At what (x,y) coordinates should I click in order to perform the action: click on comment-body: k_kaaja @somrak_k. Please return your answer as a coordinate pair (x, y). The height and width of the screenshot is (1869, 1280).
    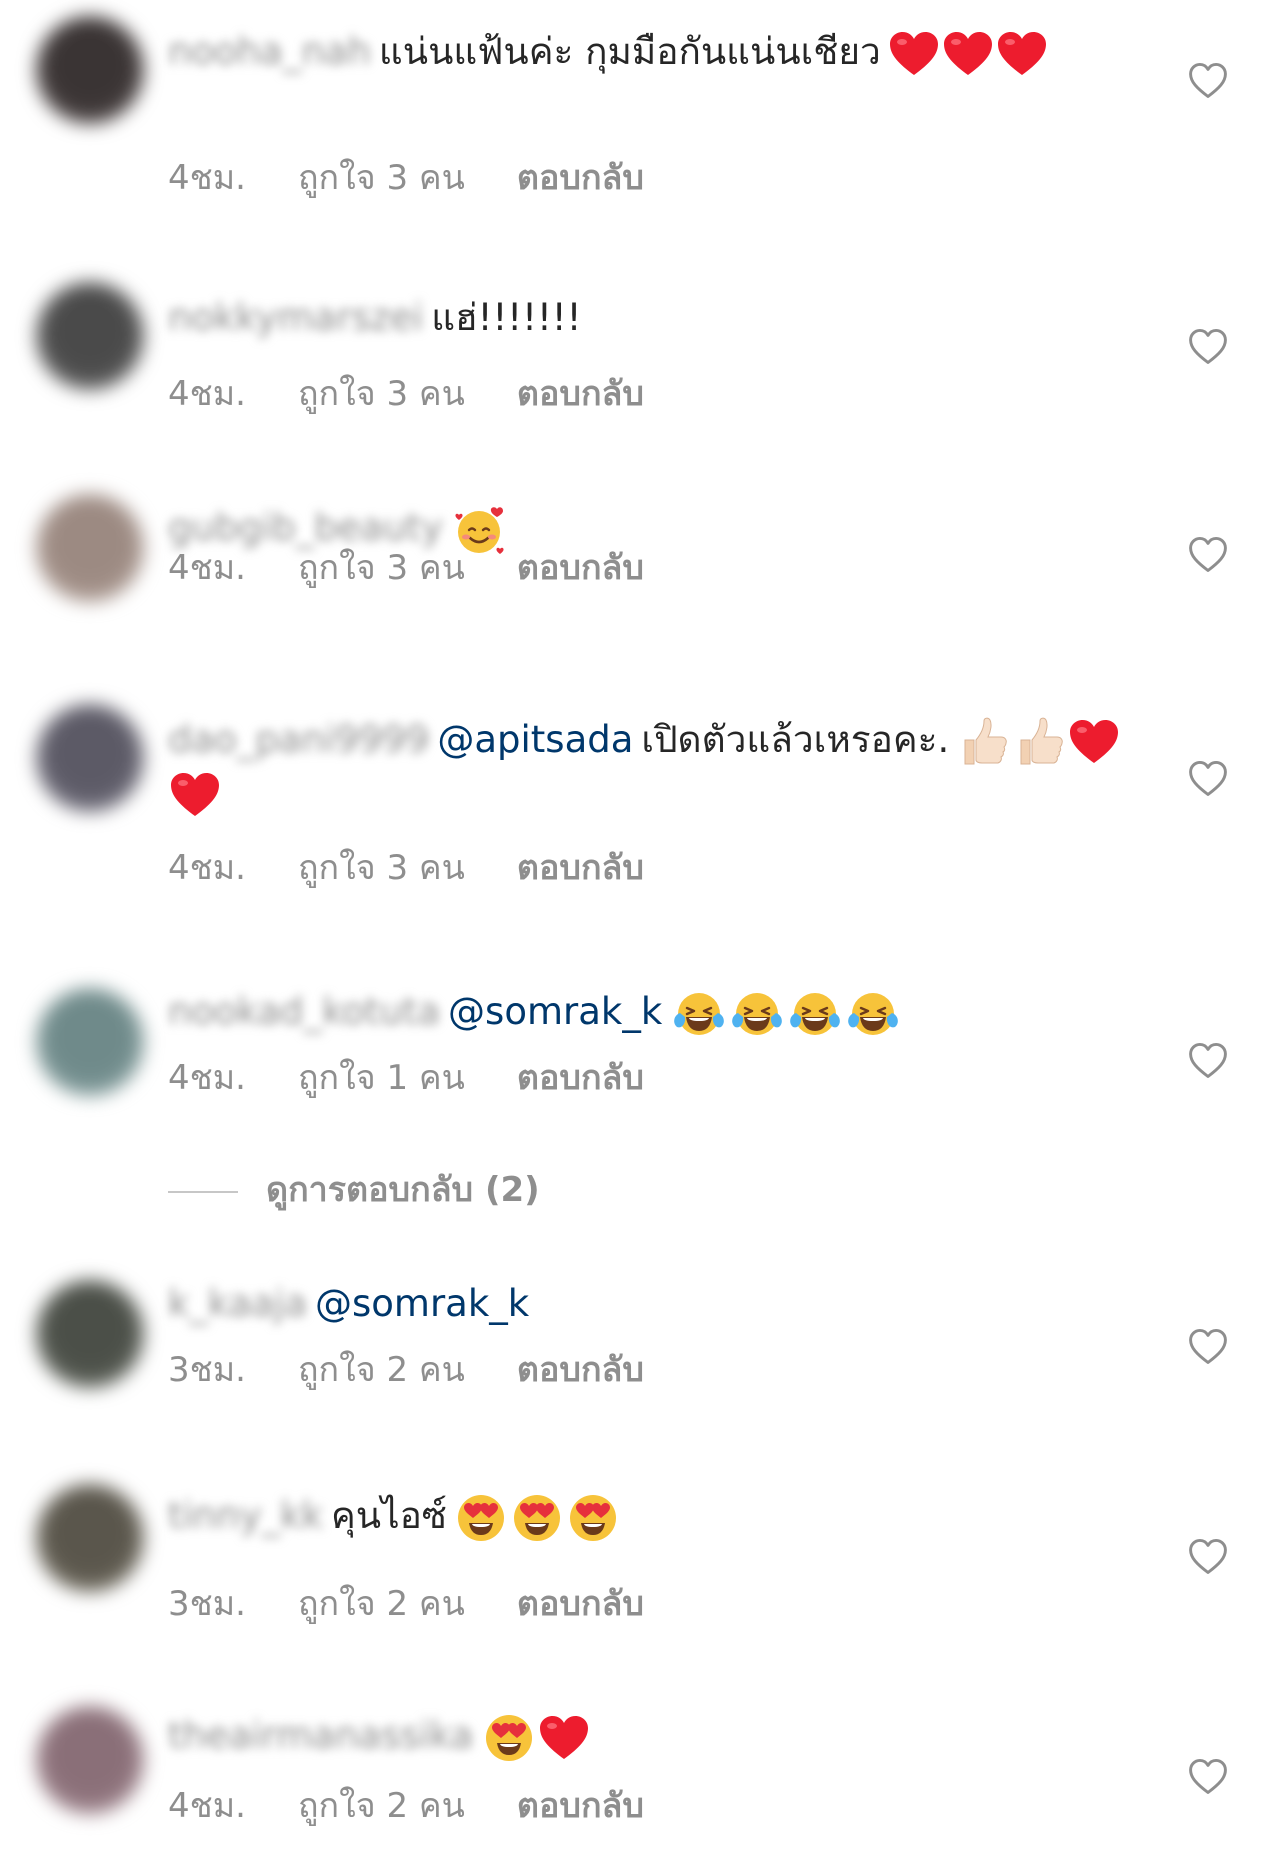
    Looking at the image, I should click on (648, 1304).